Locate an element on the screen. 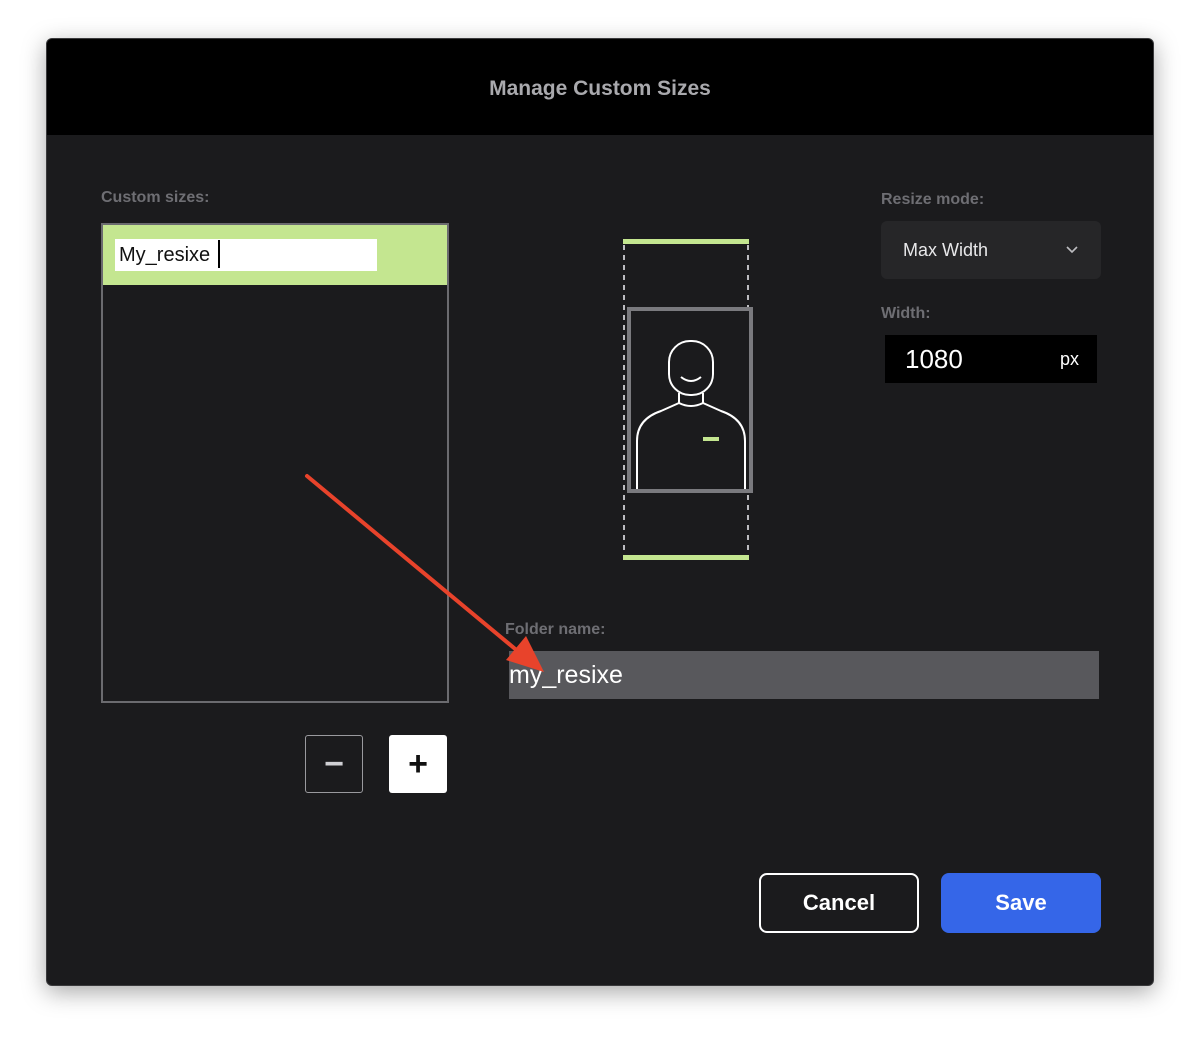  remove-size-button: − is located at coordinates (334, 764).